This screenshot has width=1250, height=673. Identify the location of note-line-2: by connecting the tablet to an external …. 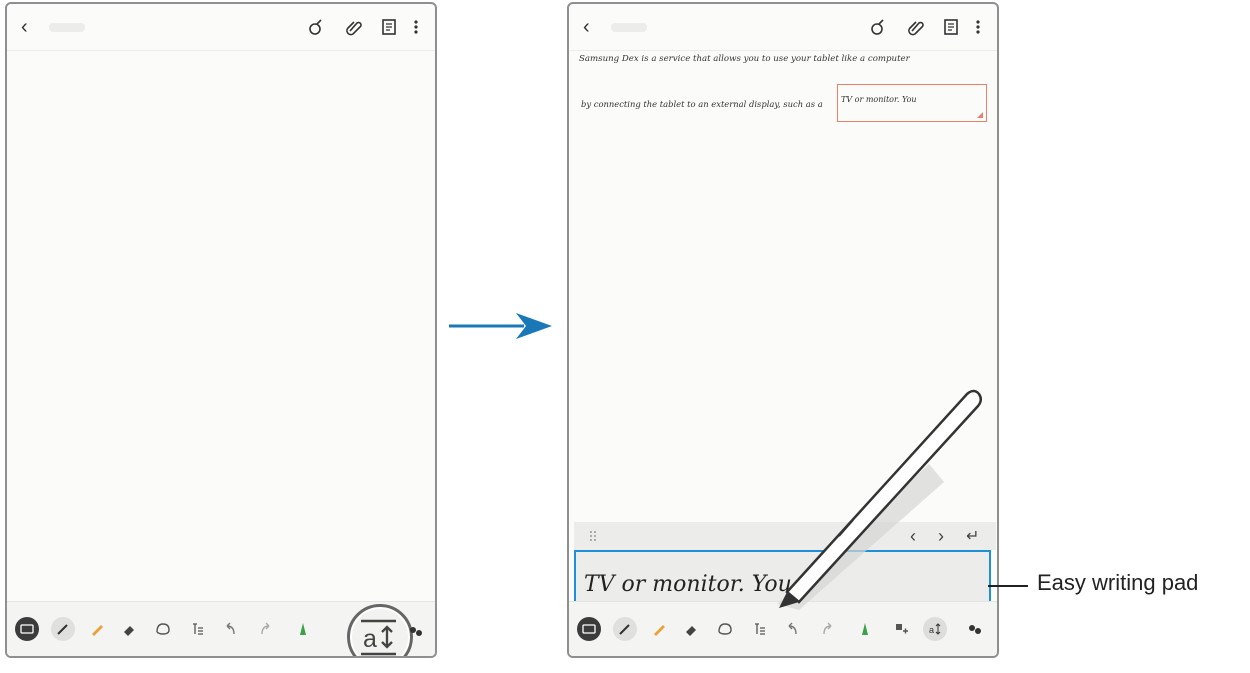
(702, 104).